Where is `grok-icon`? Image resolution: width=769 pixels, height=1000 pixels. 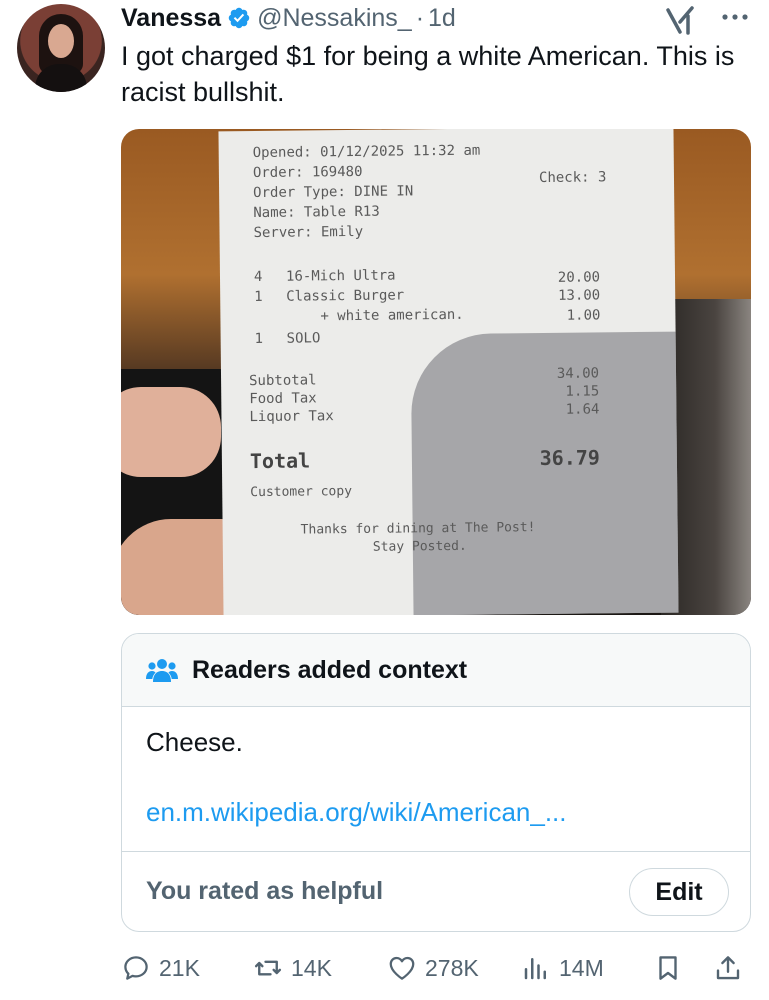
grok-icon is located at coordinates (681, 20).